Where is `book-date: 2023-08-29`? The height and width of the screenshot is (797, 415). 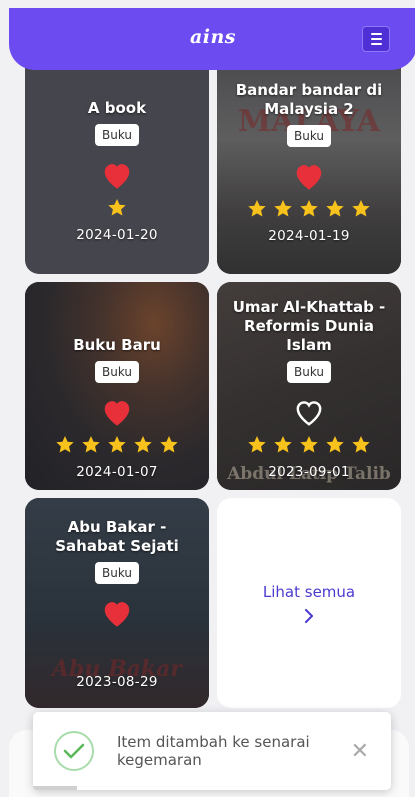 book-date: 2023-08-29 is located at coordinates (117, 682).